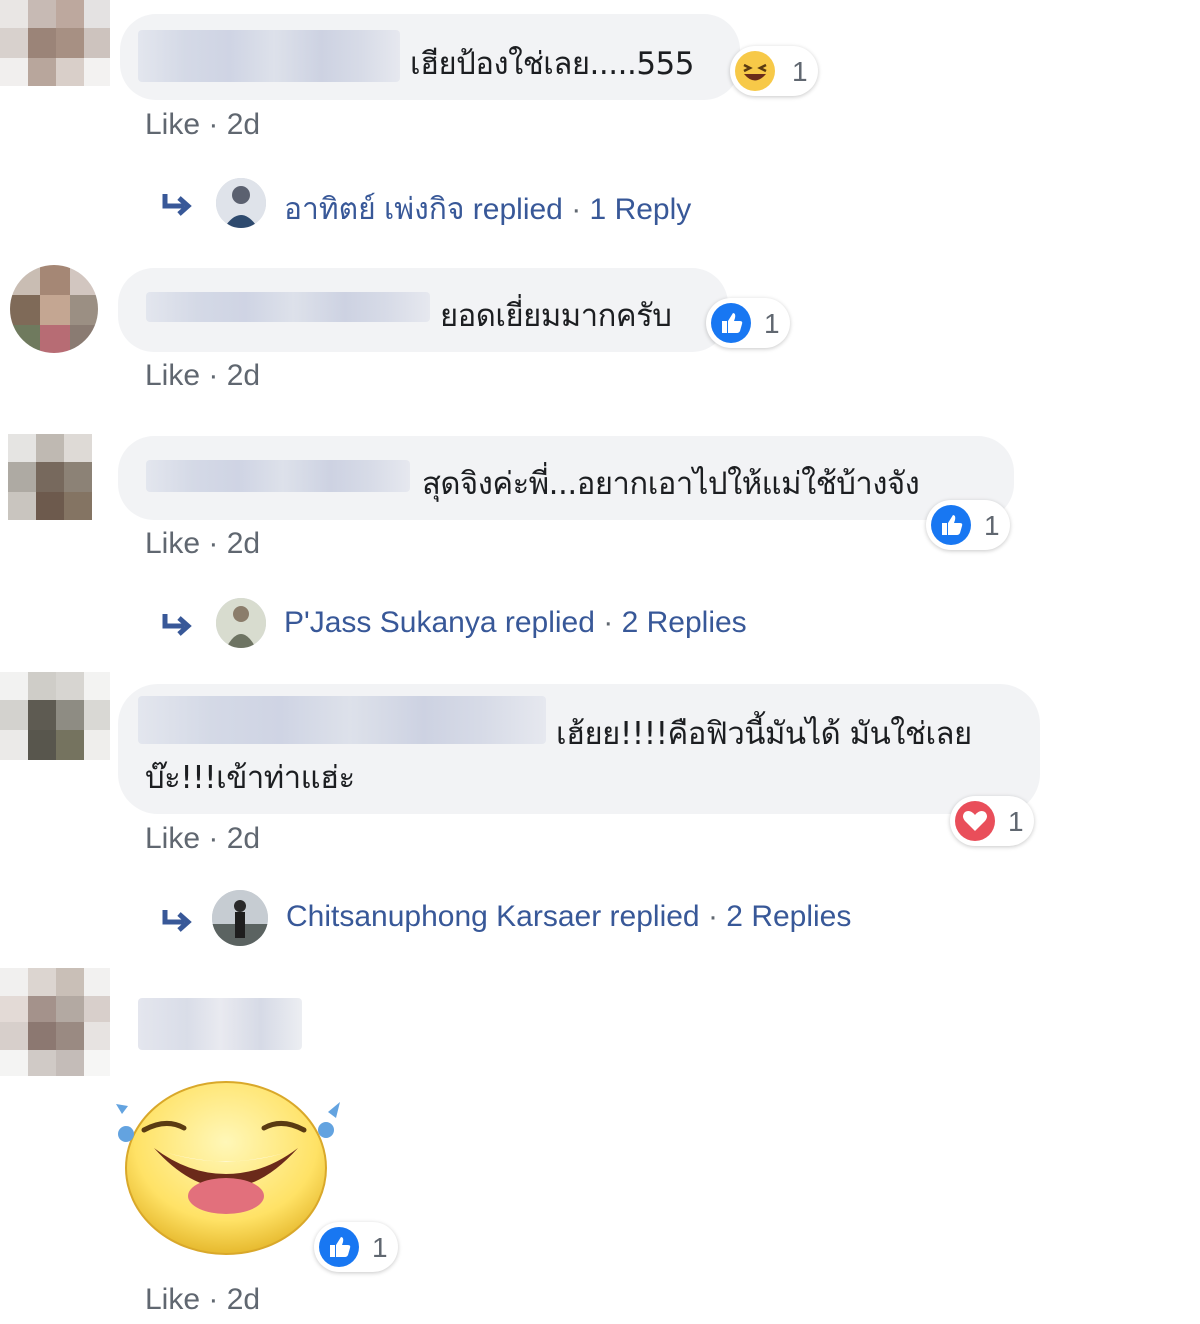 Image resolution: width=1200 pixels, height=1324 pixels. I want to click on reply-summary: อาทิตย์ เพ่งกิจ replied · 1 Reply, so click(488, 209).